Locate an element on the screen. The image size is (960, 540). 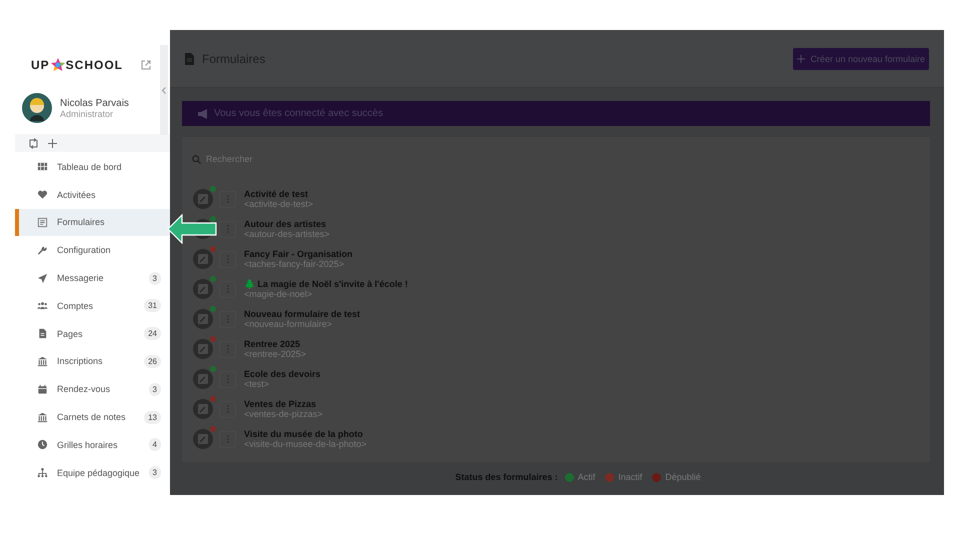
hierarchy-icon is located at coordinates (42, 472).